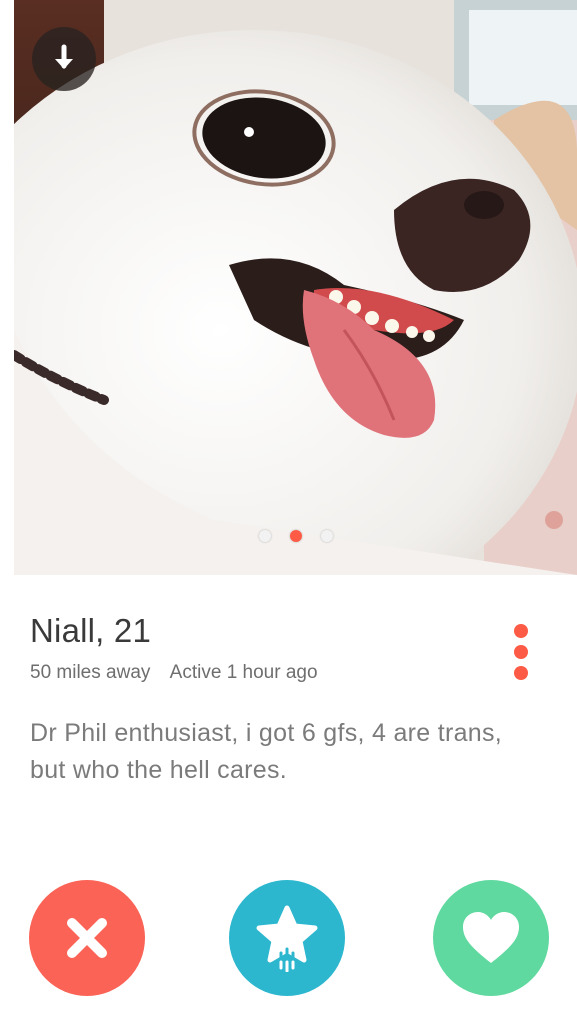 The image size is (577, 1024). I want to click on more-options-button, so click(521, 652).